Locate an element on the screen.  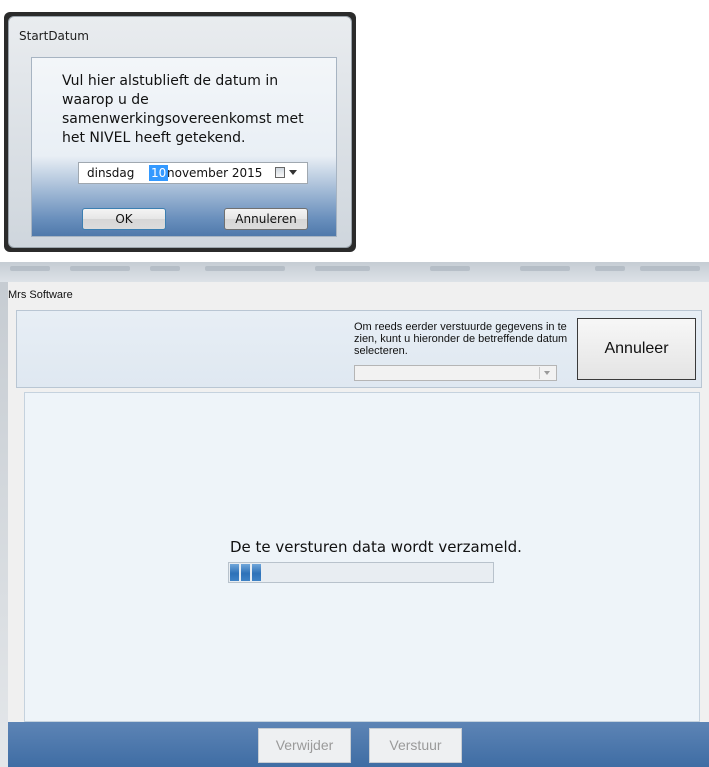
sent-date-dropdown-button is located at coordinates (547, 373).